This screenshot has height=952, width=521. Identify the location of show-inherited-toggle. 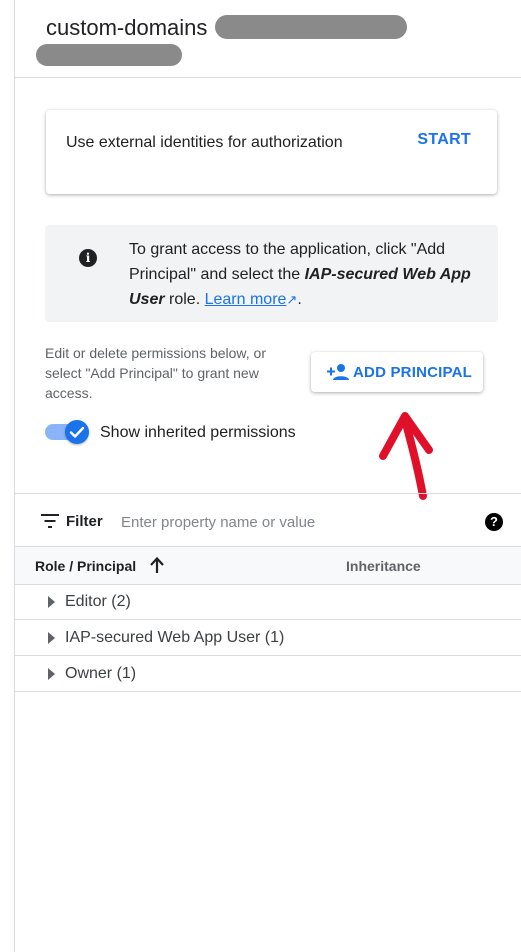
(68, 432).